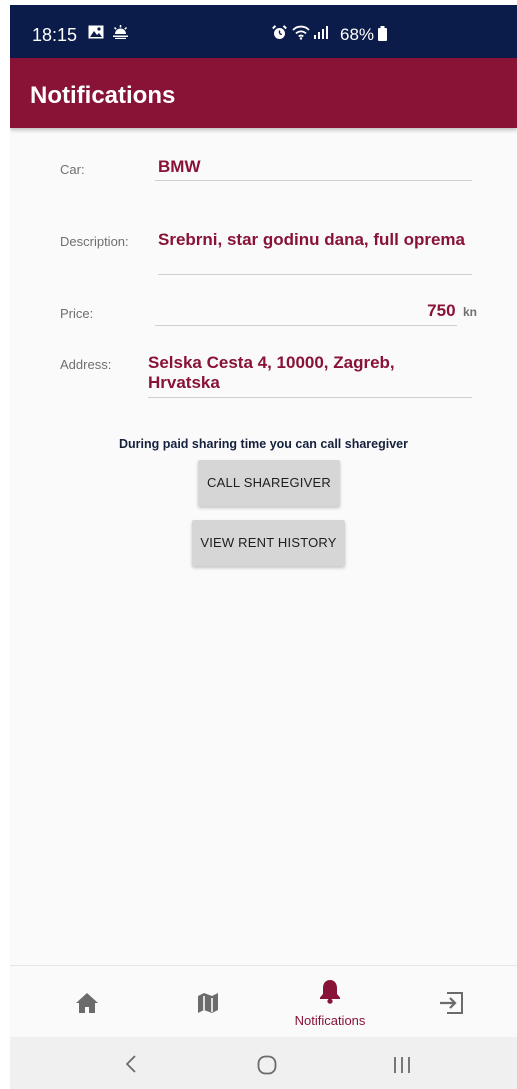 This screenshot has width=517, height=1089. Describe the element at coordinates (301, 35) in the screenshot. I see `wifi-icon` at that location.